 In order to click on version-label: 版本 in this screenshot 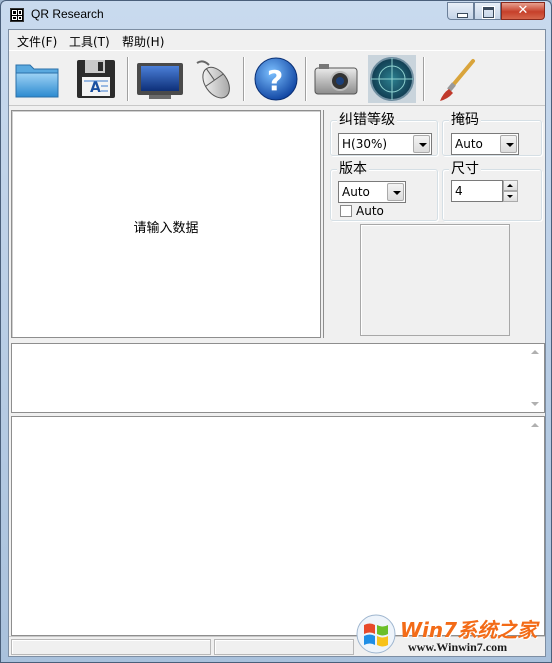, I will do `click(353, 169)`.